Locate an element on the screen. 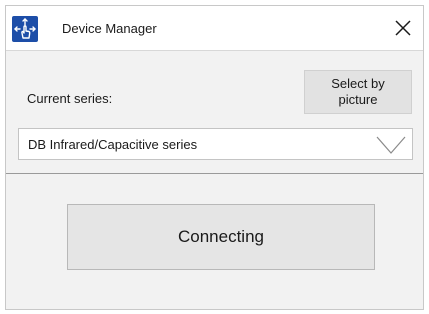 Image resolution: width=429 pixels, height=314 pixels. series-dropdown-value: DB Infrared/Capacitive series is located at coordinates (113, 144).